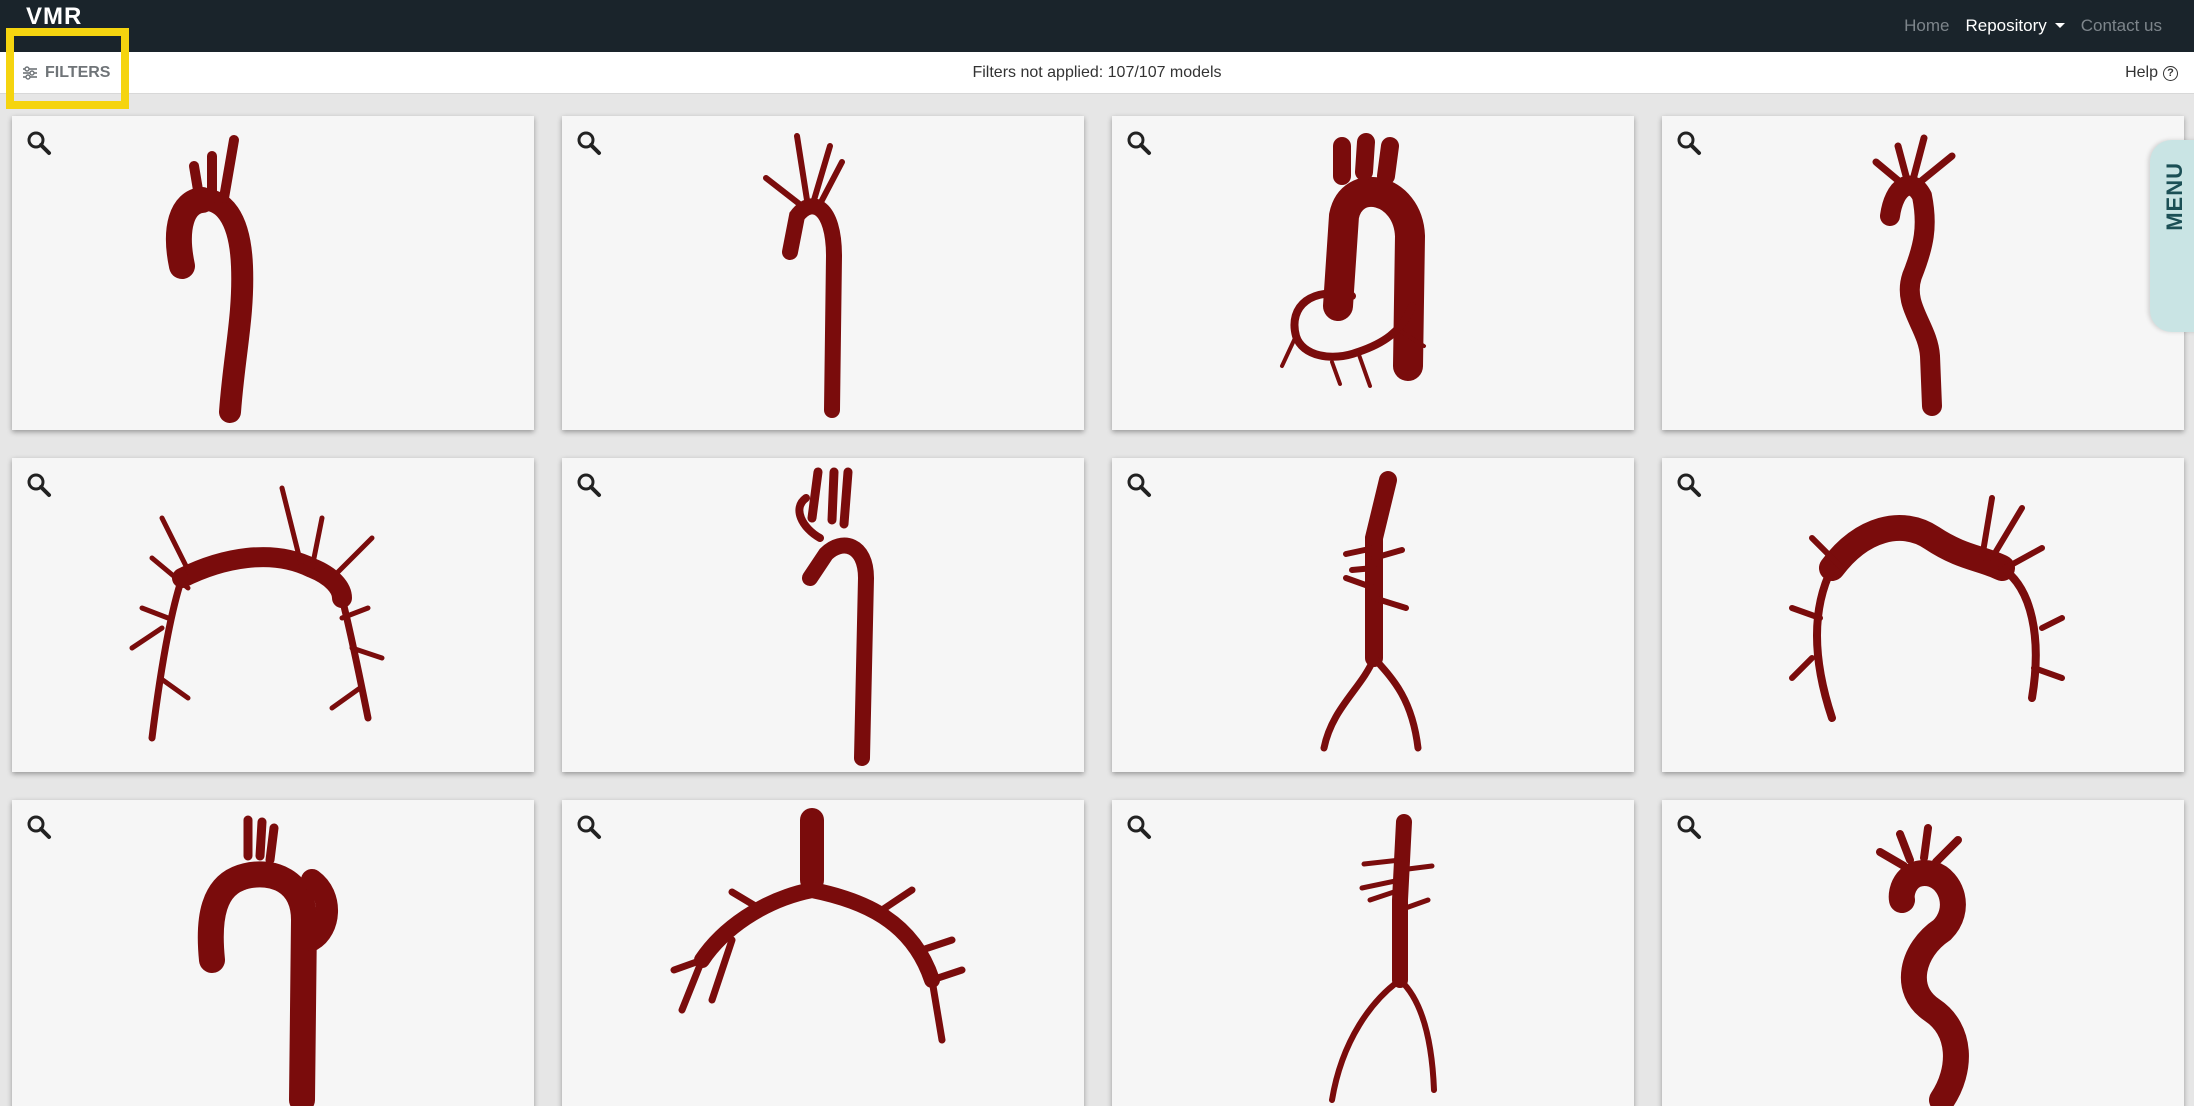  What do you see at coordinates (1927, 608) in the screenshot?
I see `pulmonary-arteries-model` at bounding box center [1927, 608].